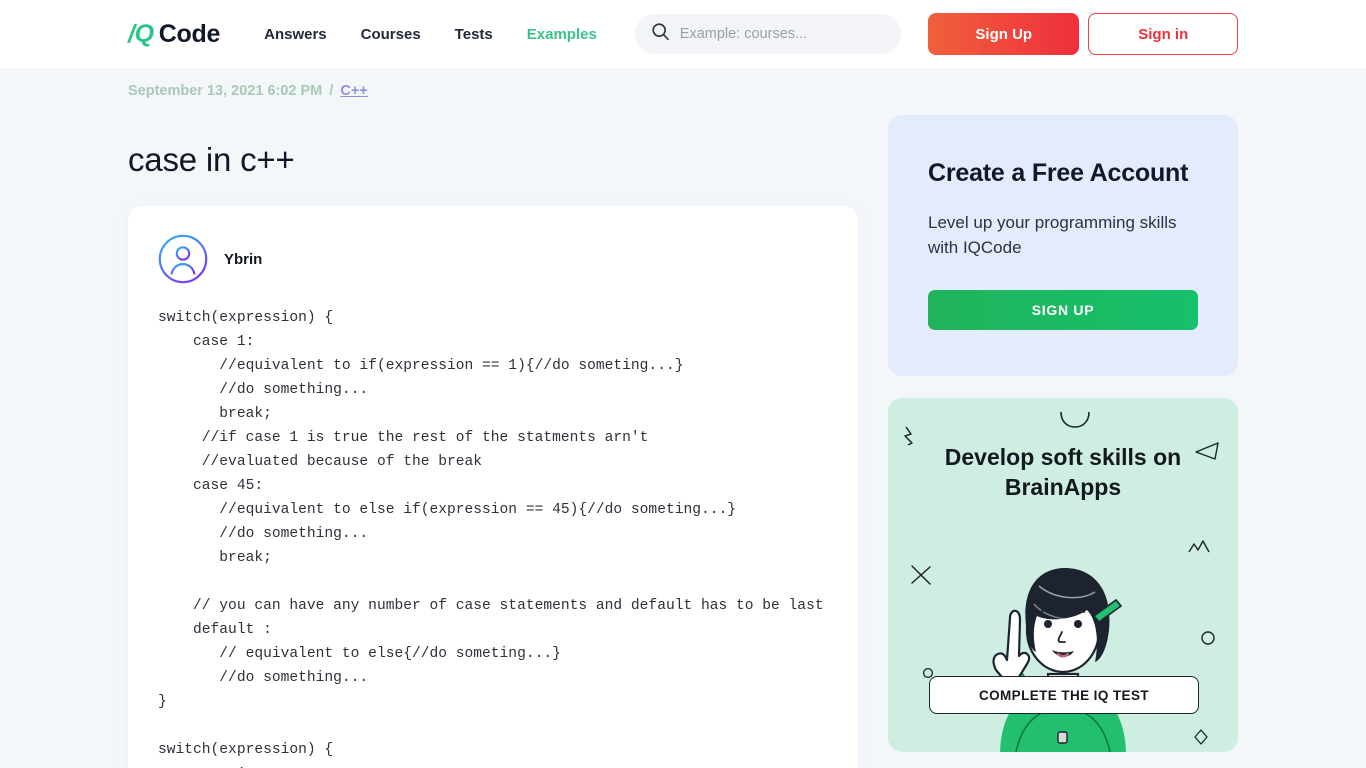 The height and width of the screenshot is (768, 1366). I want to click on sign-in-button: Sign in, so click(1163, 34).